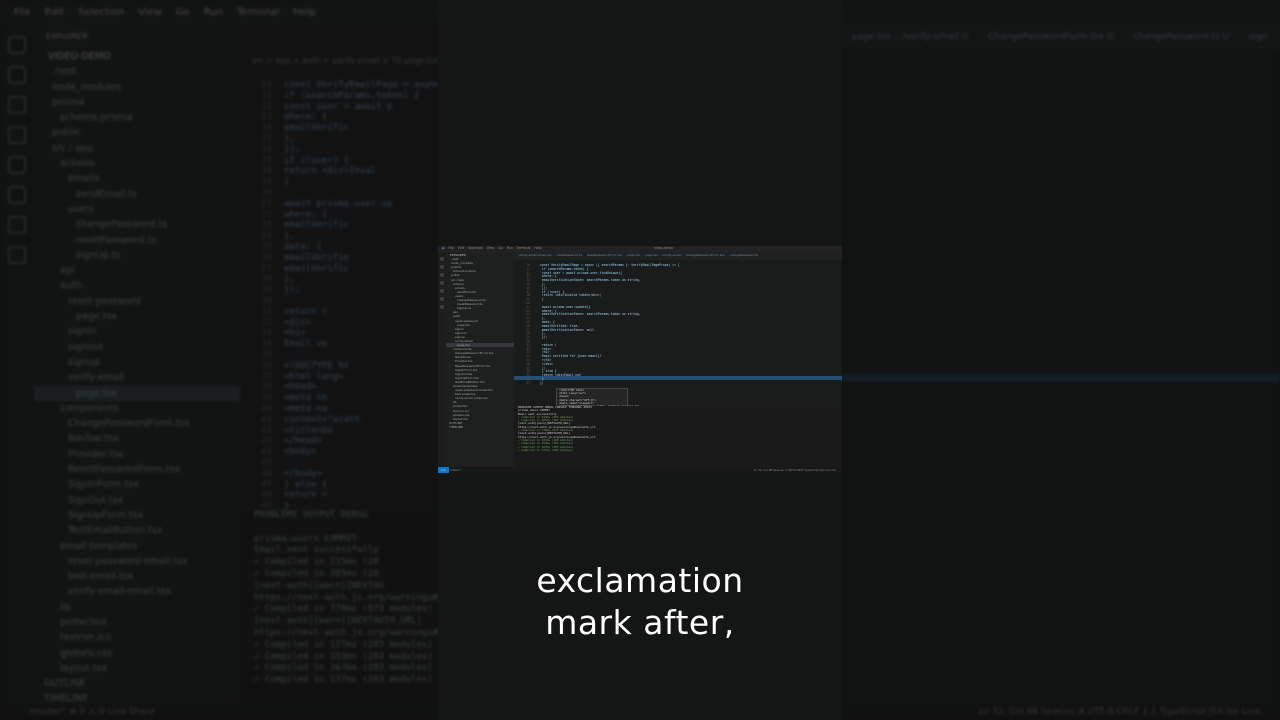 Image resolution: width=1280 pixels, height=720 pixels. Describe the element at coordinates (137, 377) in the screenshot. I see `explorer-item: verify-email` at that location.